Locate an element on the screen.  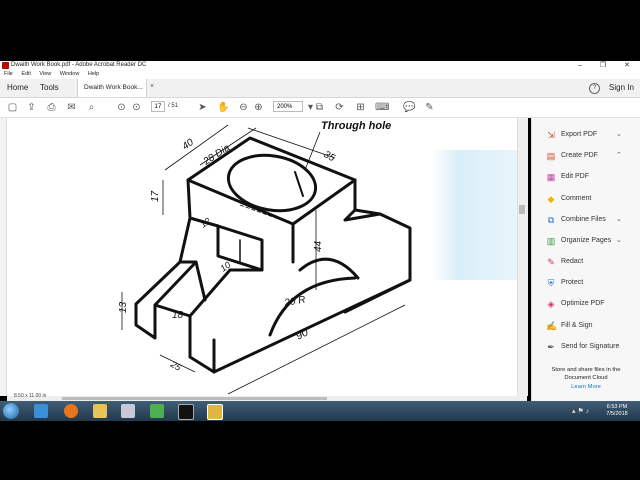
dim-18: 18 is located at coordinates (178, 315).